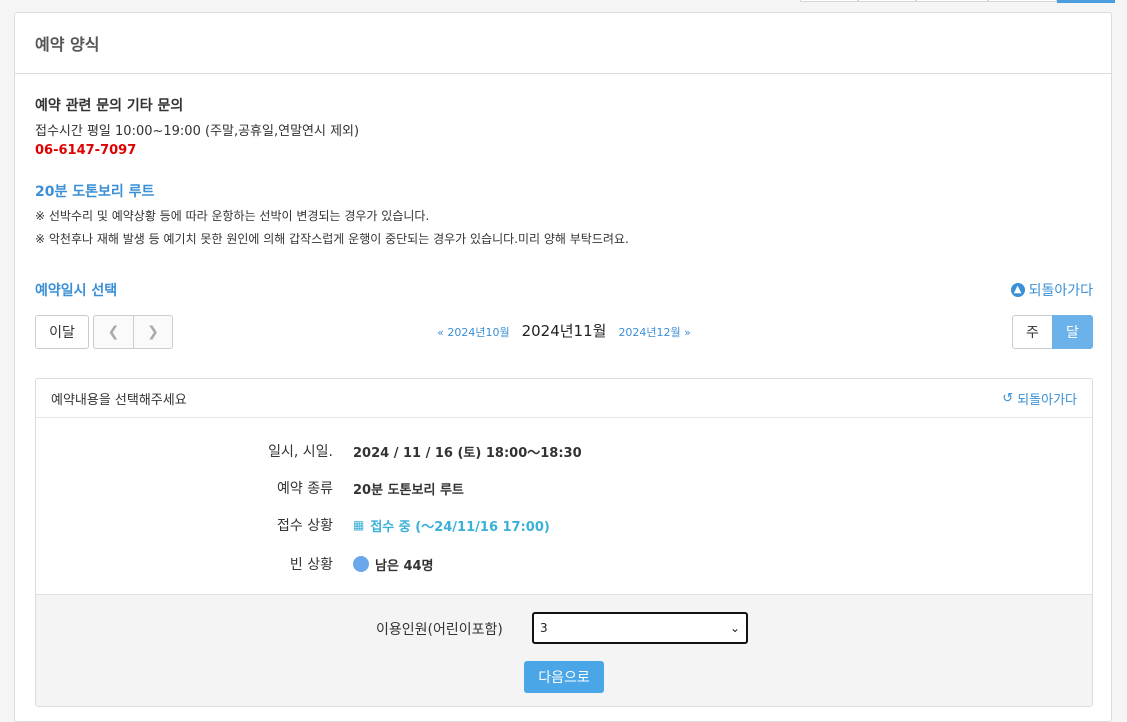 The width and height of the screenshot is (1127, 722). Describe the element at coordinates (654, 332) in the screenshot. I see `next-month-link: 2024년12월 »` at that location.